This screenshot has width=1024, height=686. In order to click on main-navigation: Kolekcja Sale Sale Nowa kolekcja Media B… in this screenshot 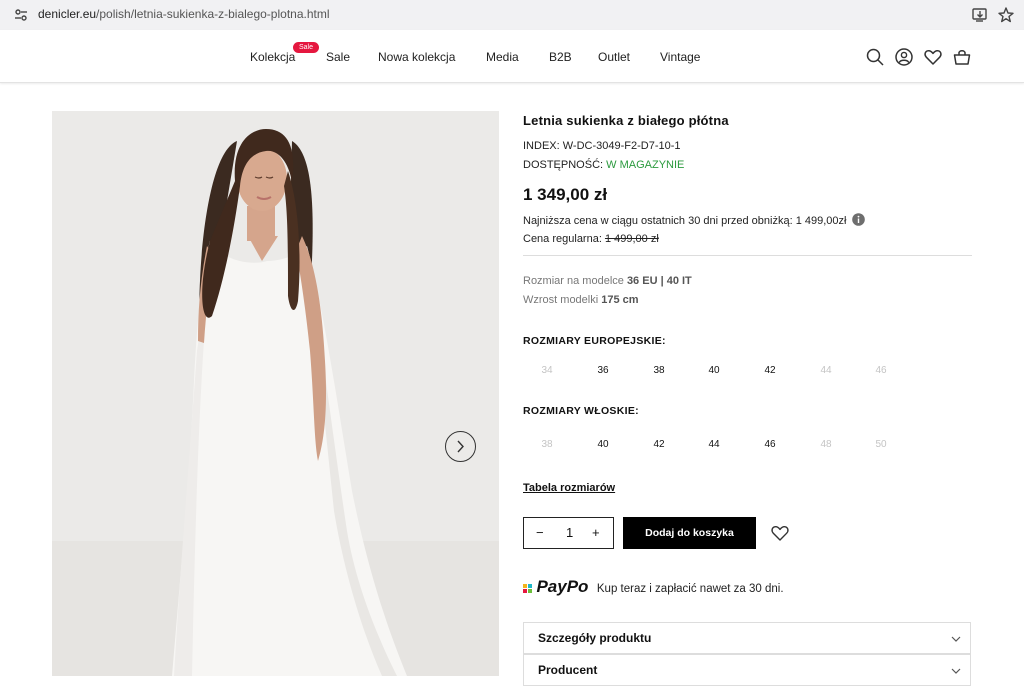, I will do `click(512, 56)`.